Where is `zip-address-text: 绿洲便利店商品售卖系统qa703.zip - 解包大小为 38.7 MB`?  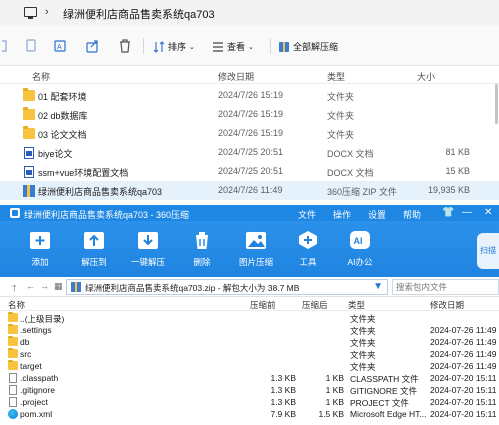 zip-address-text: 绿洲便利店商品售卖系统qa703.zip - 解包大小为 38.7 MB is located at coordinates (192, 288).